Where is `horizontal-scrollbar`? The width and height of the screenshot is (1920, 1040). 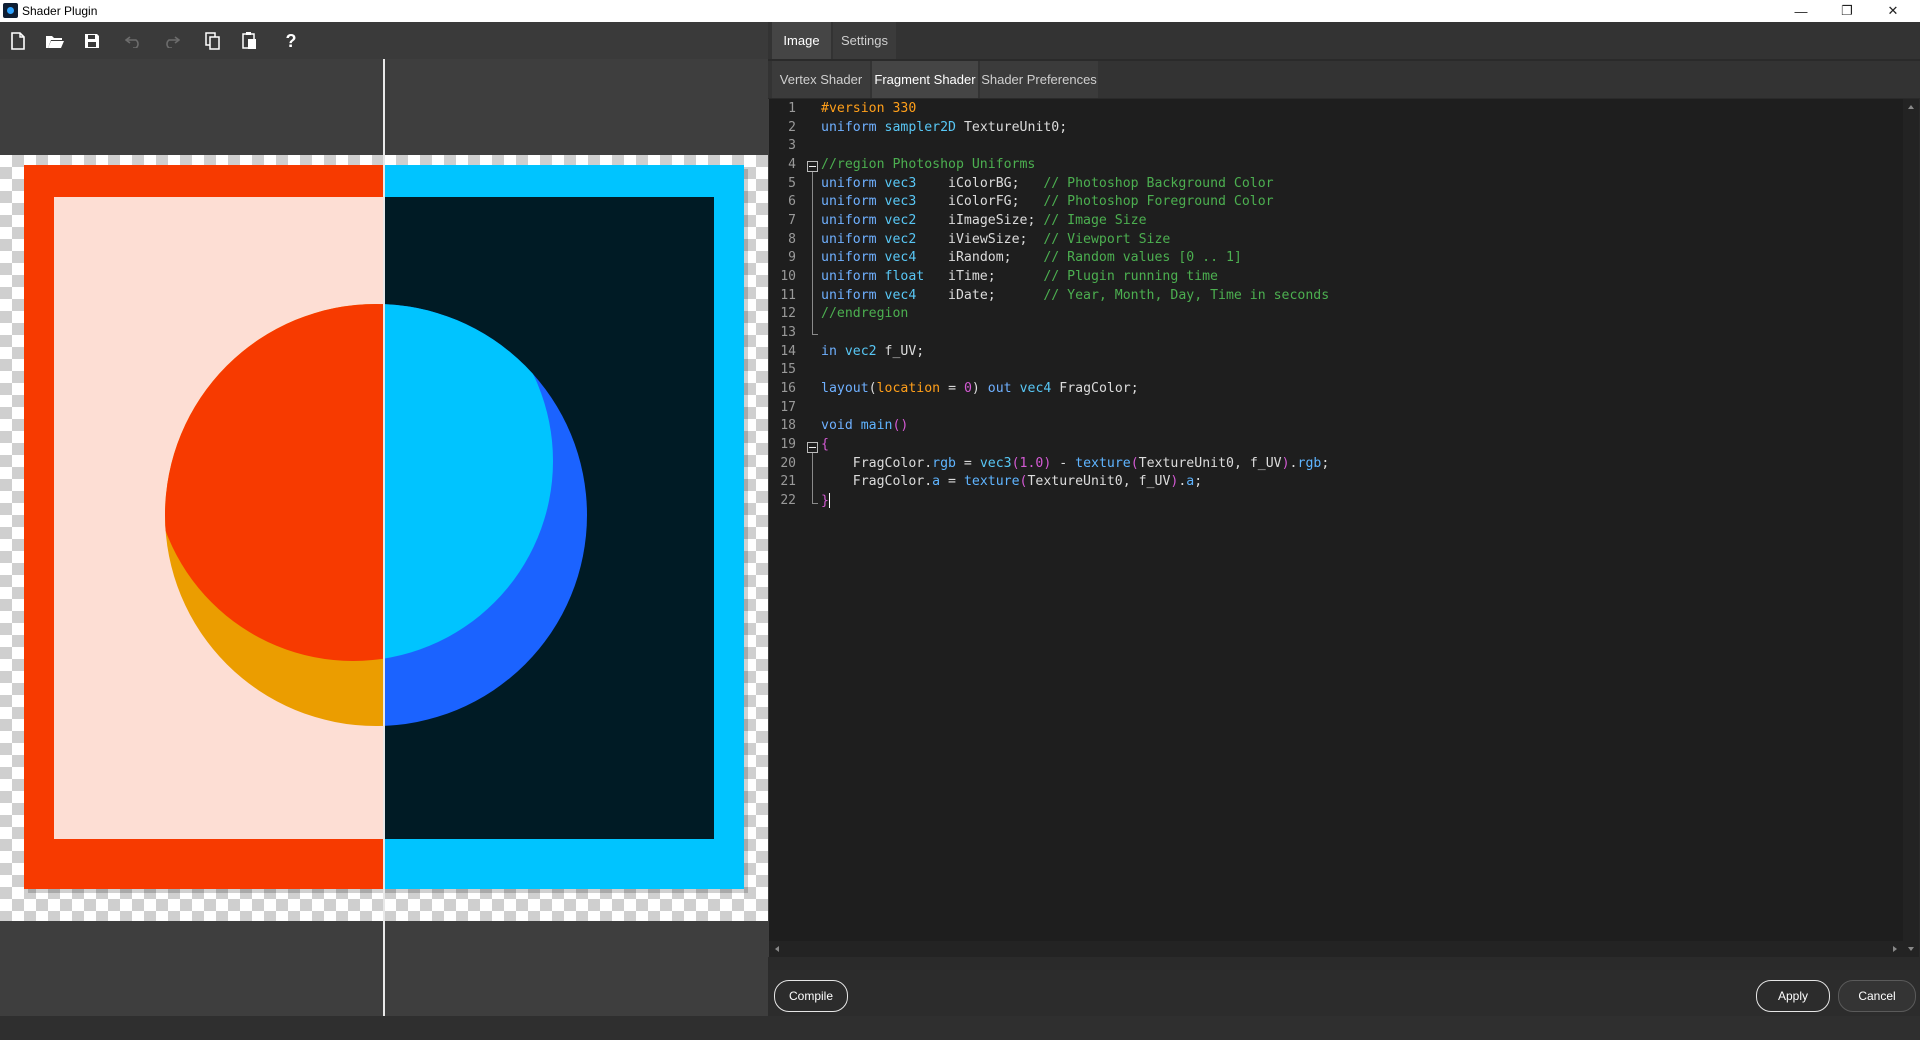
horizontal-scrollbar is located at coordinates (1336, 949).